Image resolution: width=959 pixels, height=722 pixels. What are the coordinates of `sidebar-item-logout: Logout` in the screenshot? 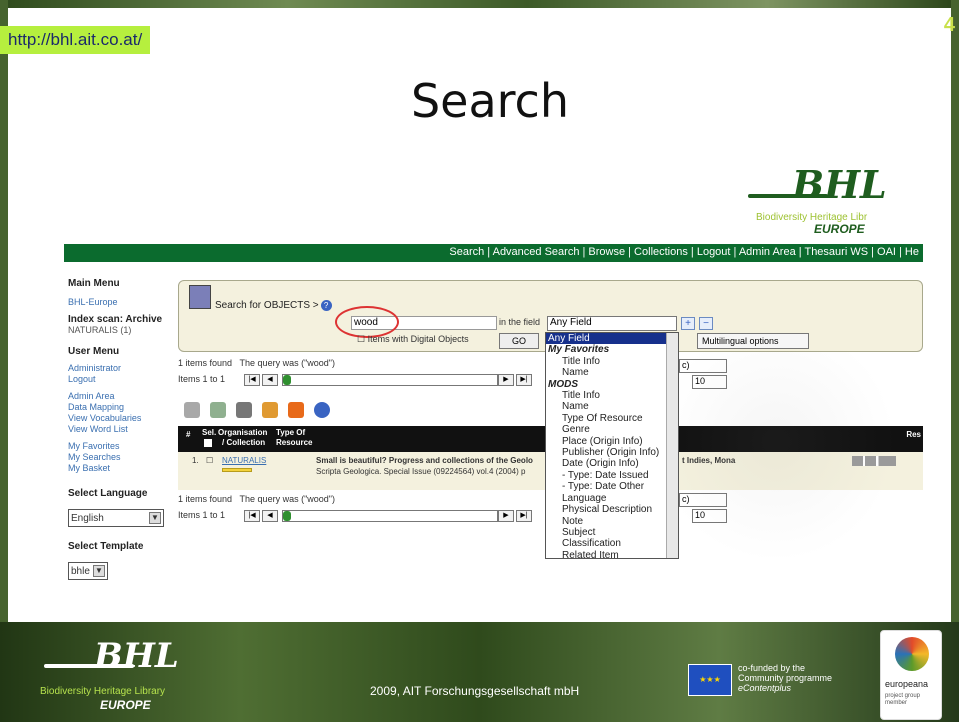 It's located at (121, 379).